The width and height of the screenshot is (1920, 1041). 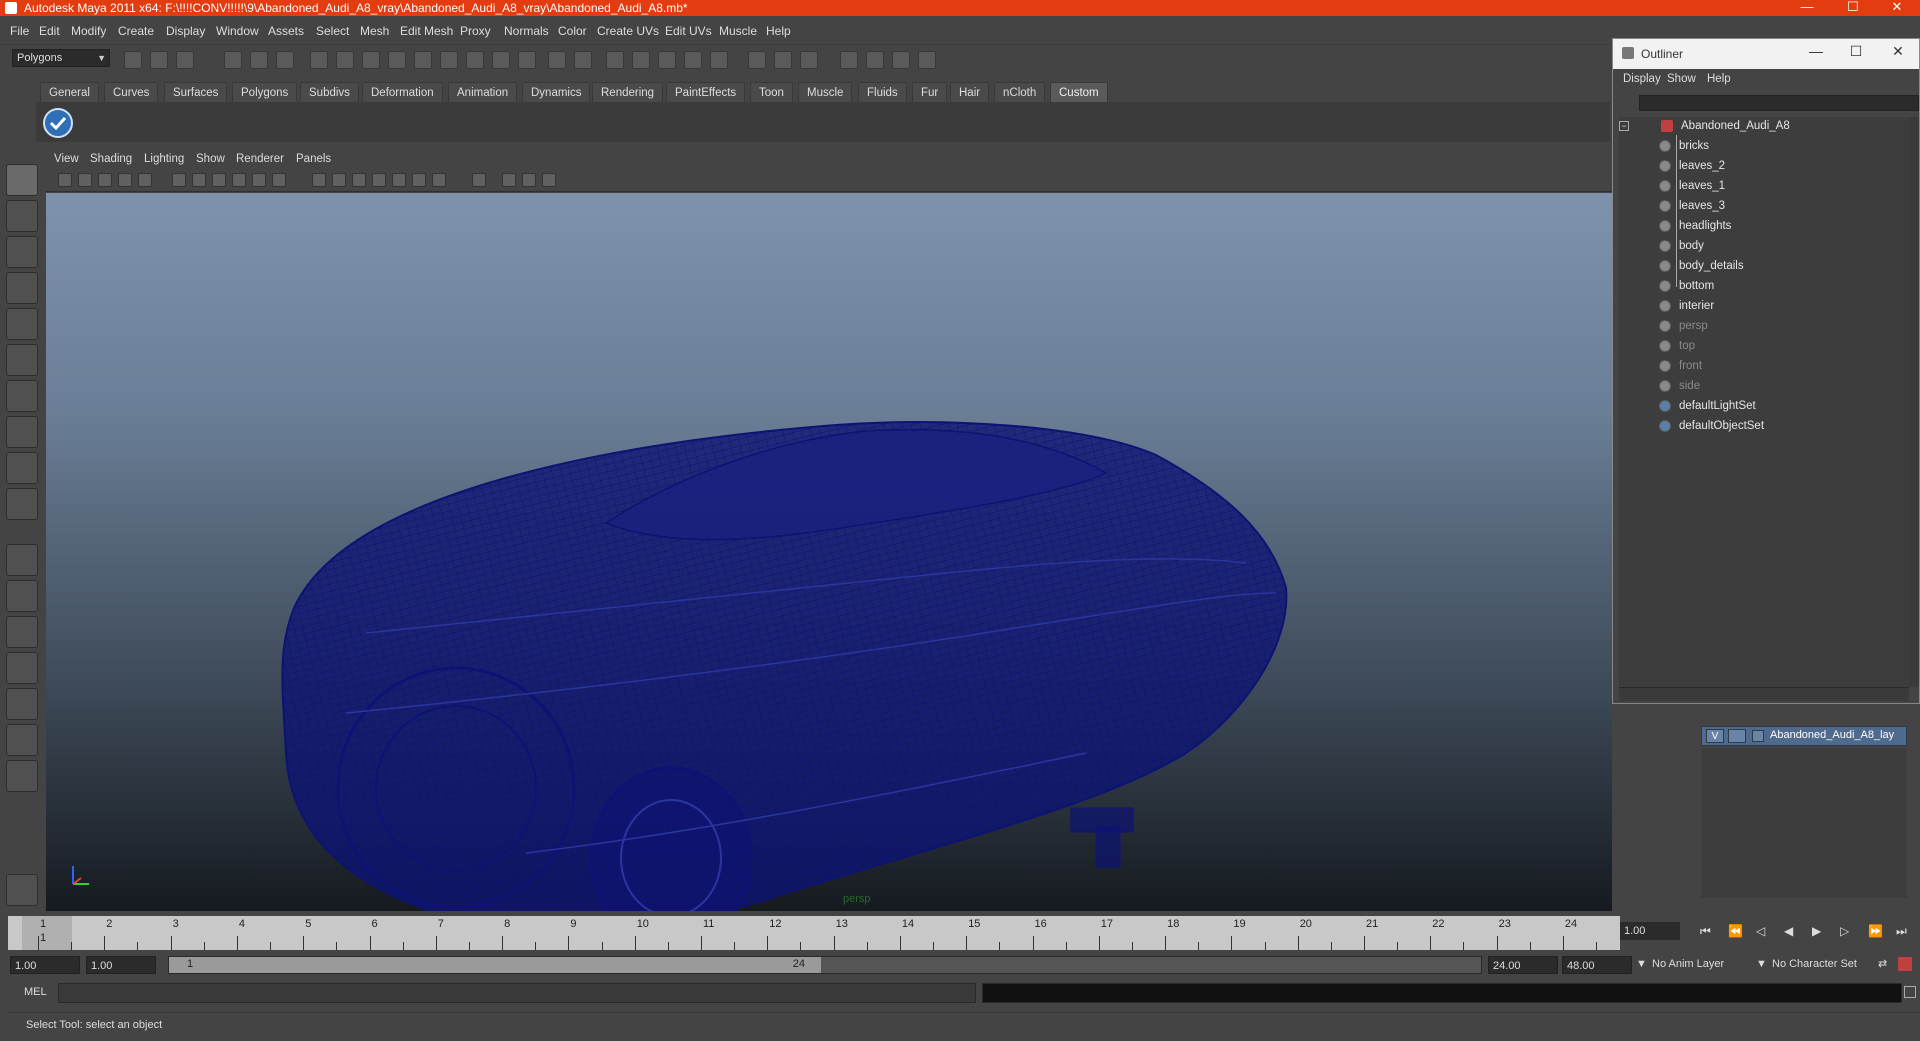 I want to click on step-forward-frame-icon: ⏩, so click(x=1875, y=931).